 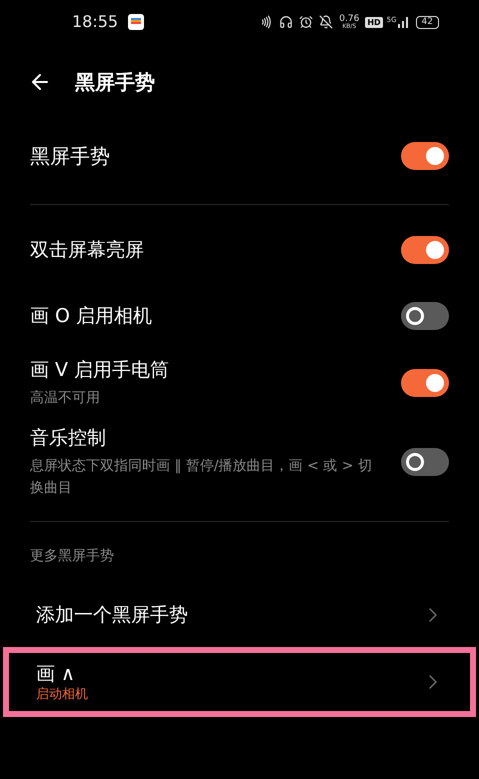 I want to click on alarm-icon, so click(x=306, y=22).